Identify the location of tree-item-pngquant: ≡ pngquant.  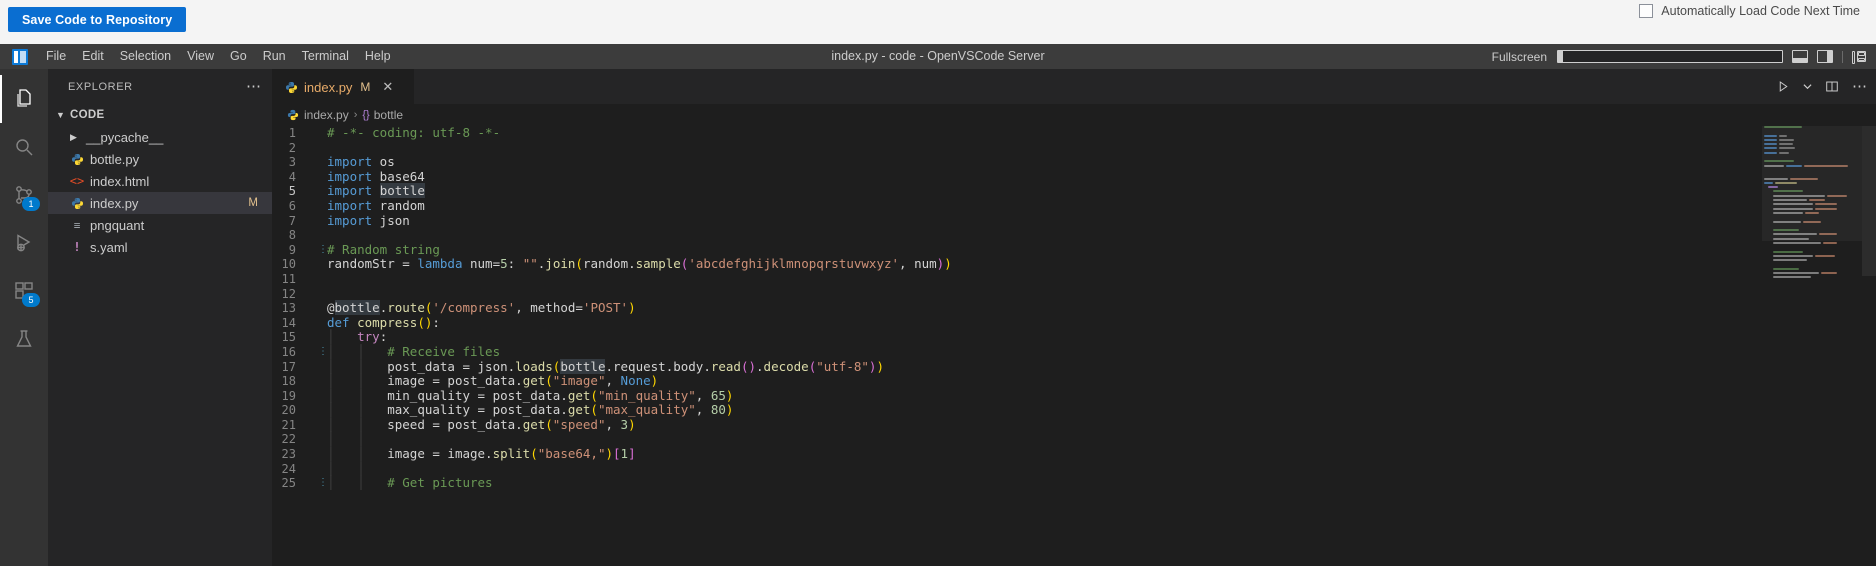
(160, 225).